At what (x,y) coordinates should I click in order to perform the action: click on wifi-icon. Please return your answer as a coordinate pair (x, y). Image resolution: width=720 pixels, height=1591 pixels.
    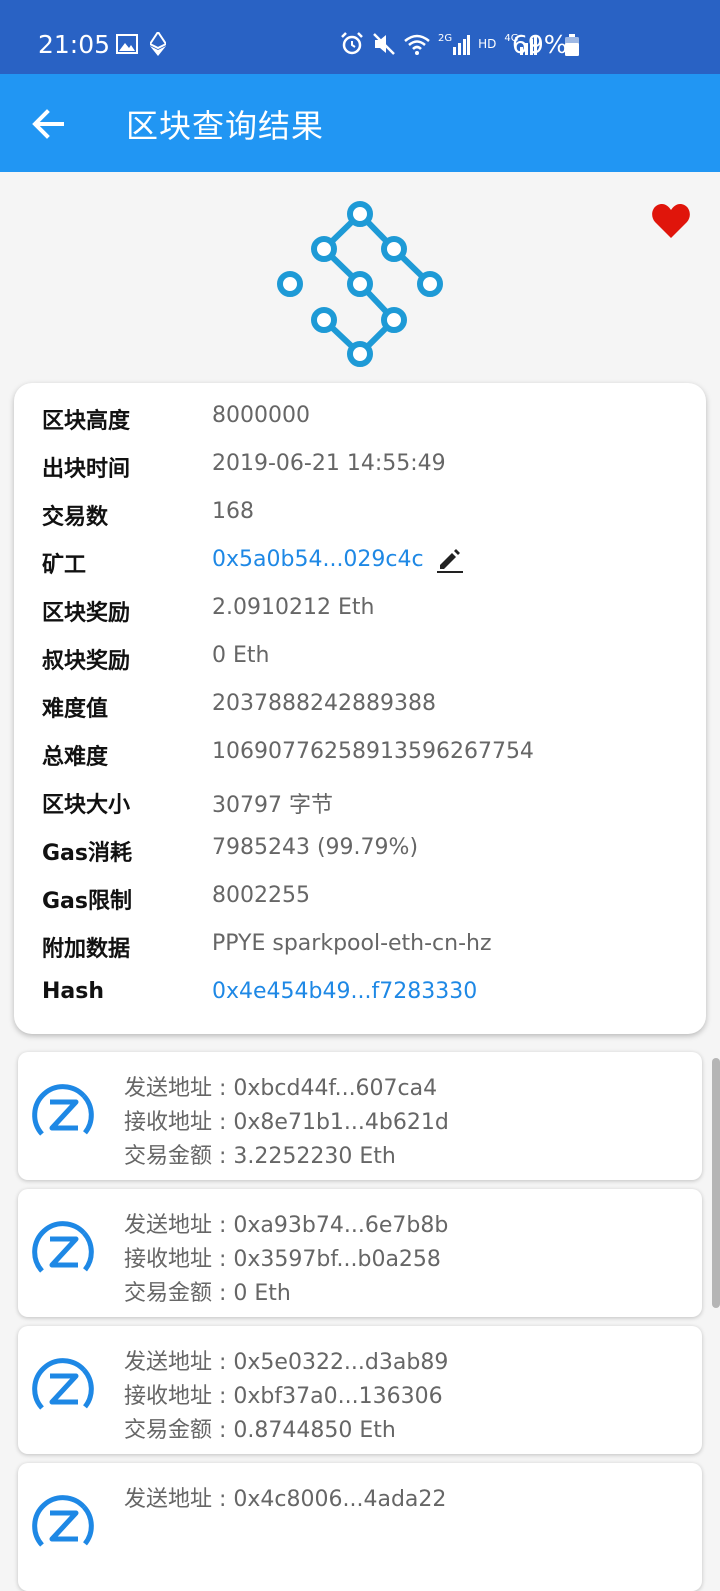
    Looking at the image, I should click on (417, 44).